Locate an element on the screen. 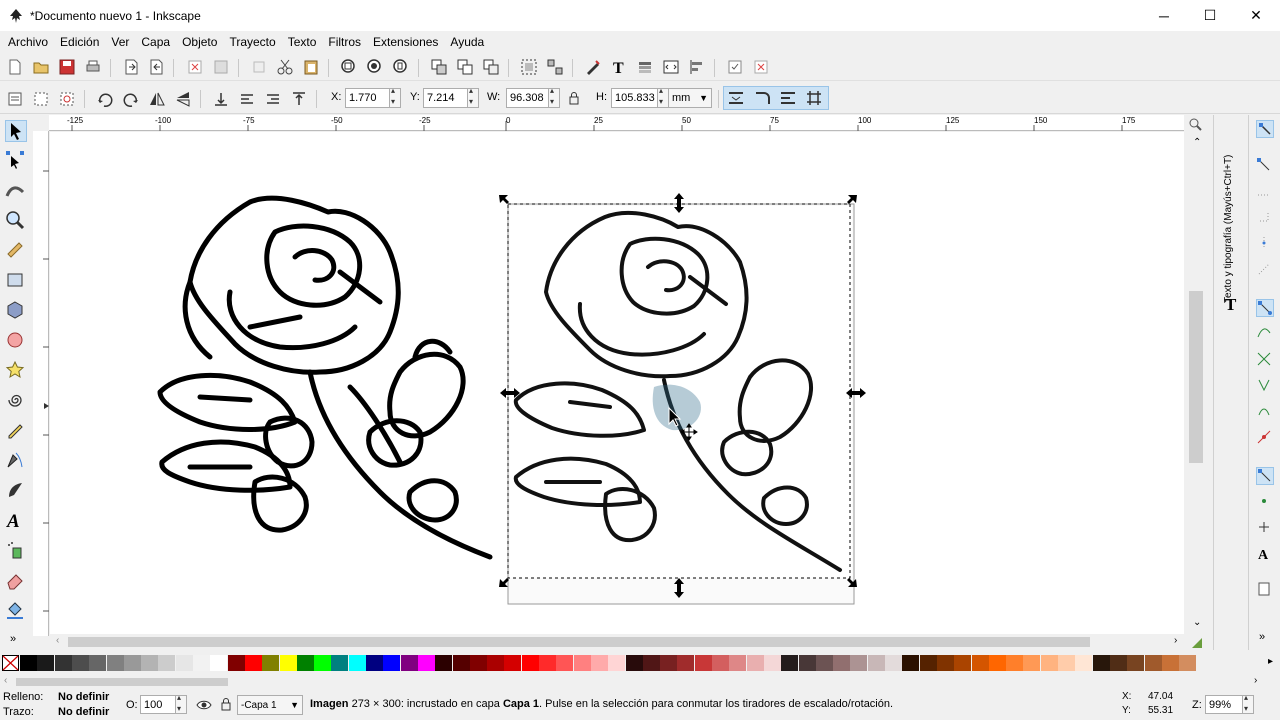  spiral-tool is located at coordinates (16, 401).